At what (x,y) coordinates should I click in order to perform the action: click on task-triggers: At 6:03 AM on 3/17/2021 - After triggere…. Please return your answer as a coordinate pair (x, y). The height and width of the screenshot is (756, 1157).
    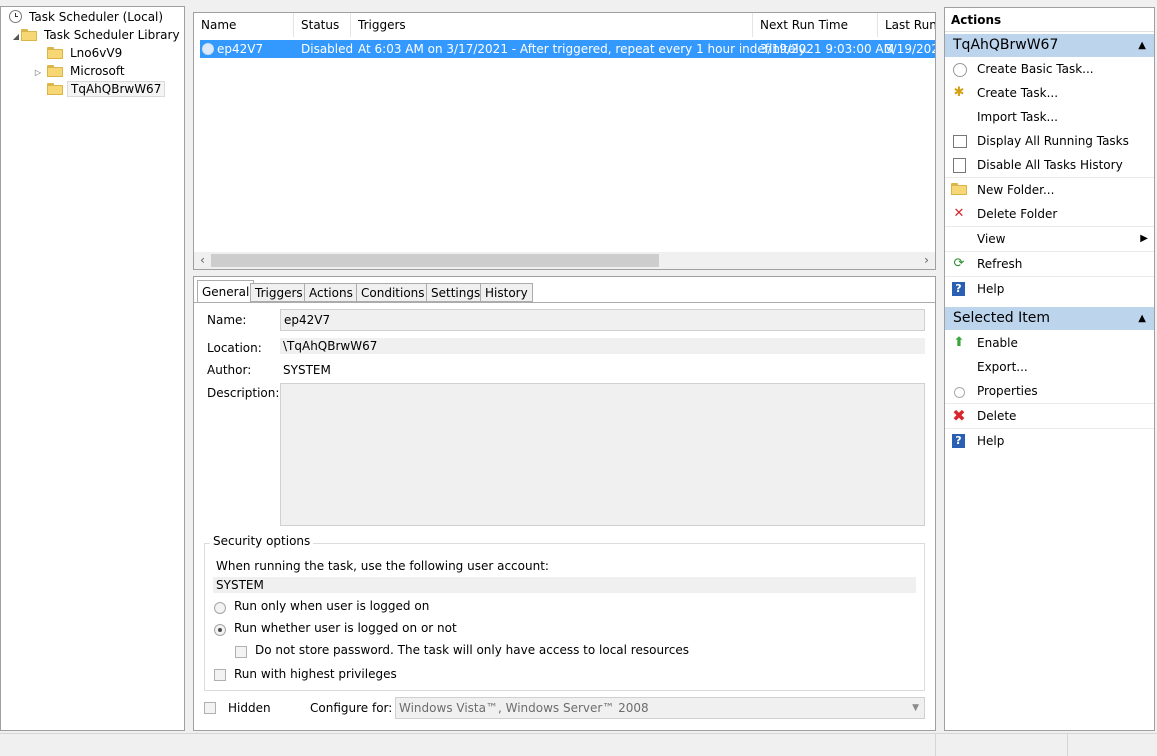
    Looking at the image, I should click on (583, 49).